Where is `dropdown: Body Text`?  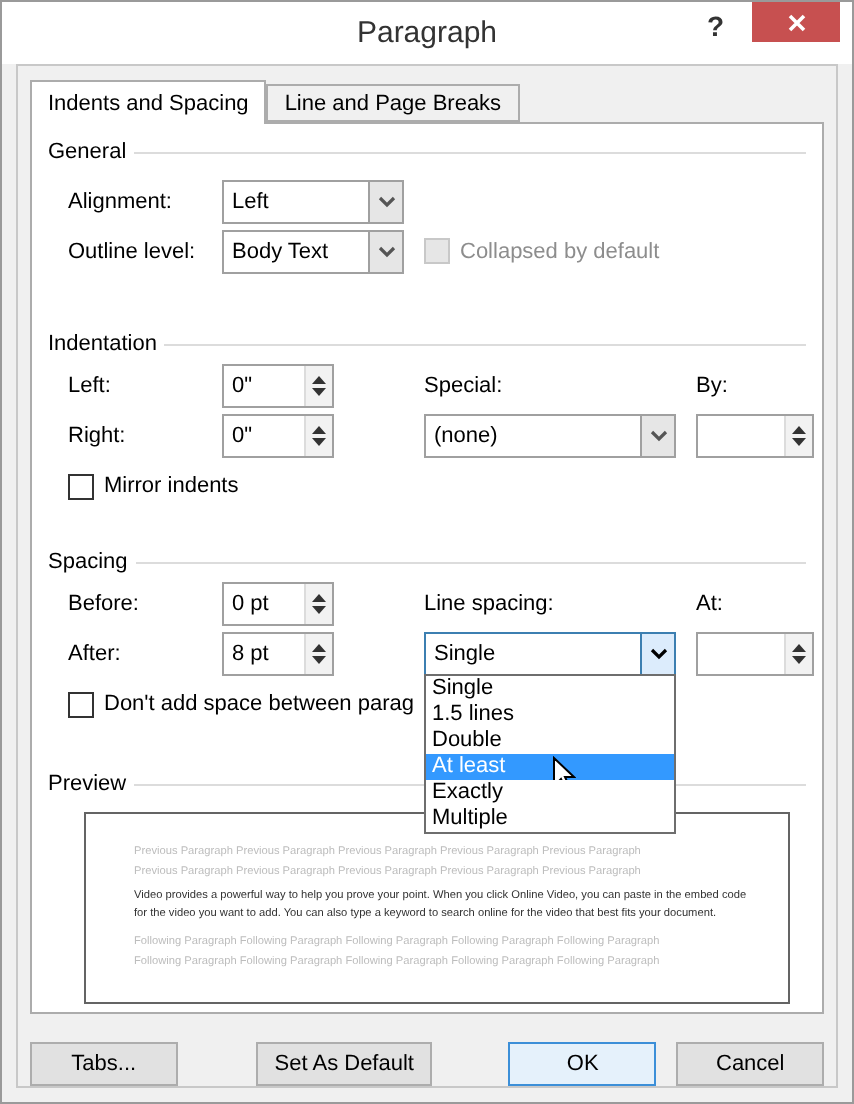
dropdown: Body Text is located at coordinates (313, 251).